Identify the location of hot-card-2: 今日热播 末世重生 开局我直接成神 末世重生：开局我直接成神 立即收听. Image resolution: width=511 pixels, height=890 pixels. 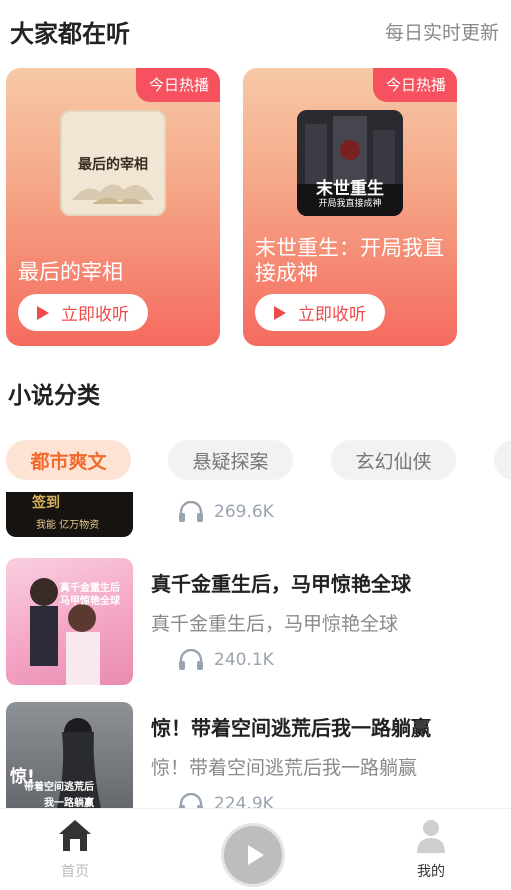
(350, 207).